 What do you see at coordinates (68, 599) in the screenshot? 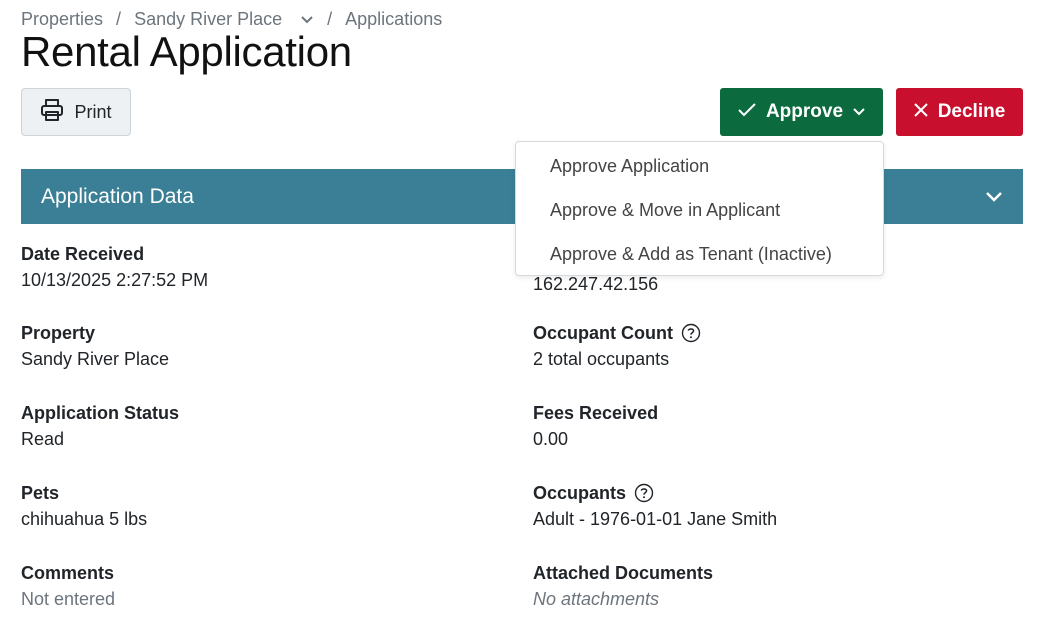
I see `field-value: Not entered` at bounding box center [68, 599].